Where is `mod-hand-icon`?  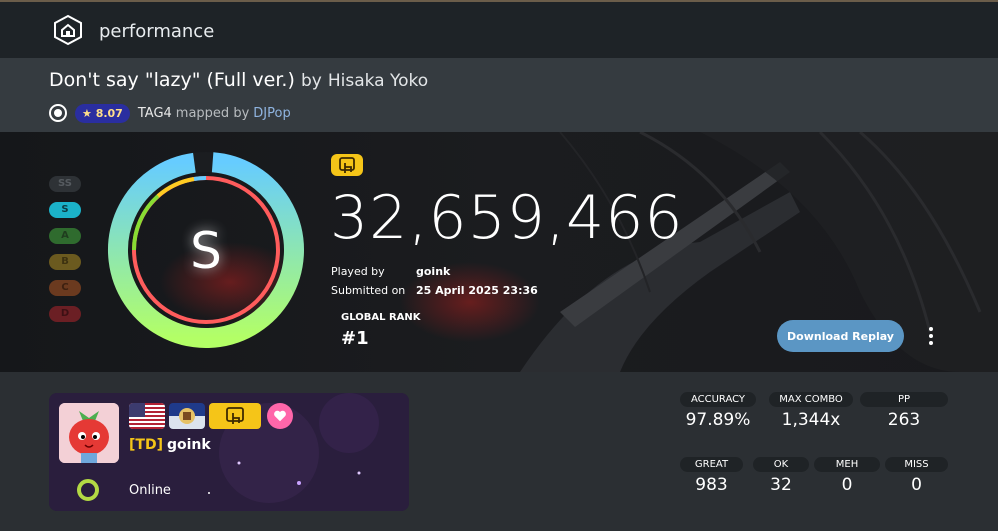
mod-hand-icon is located at coordinates (347, 165).